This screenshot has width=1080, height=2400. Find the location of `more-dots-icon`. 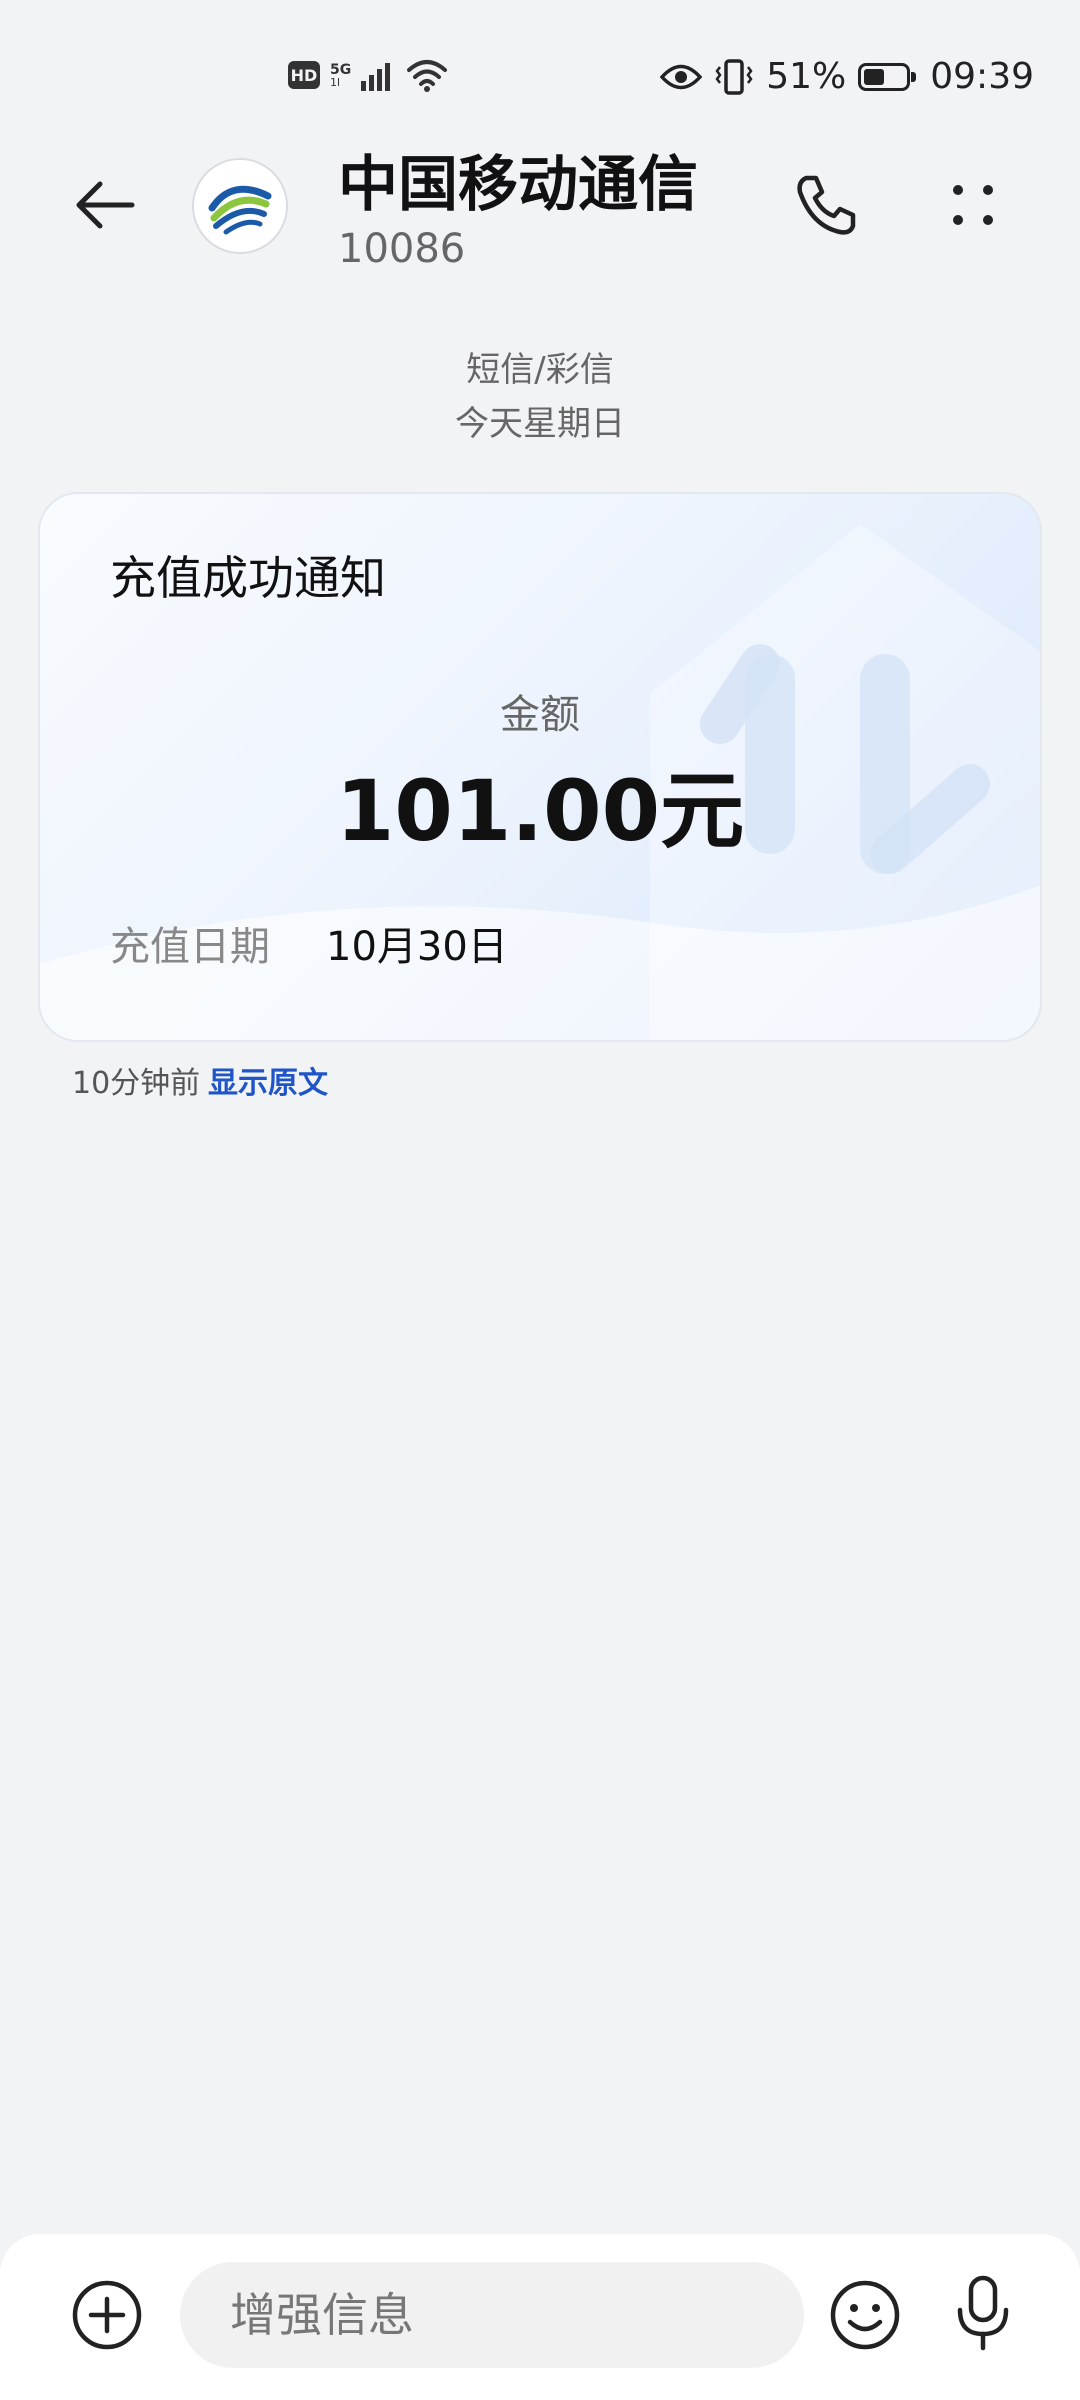

more-dots-icon is located at coordinates (973, 205).